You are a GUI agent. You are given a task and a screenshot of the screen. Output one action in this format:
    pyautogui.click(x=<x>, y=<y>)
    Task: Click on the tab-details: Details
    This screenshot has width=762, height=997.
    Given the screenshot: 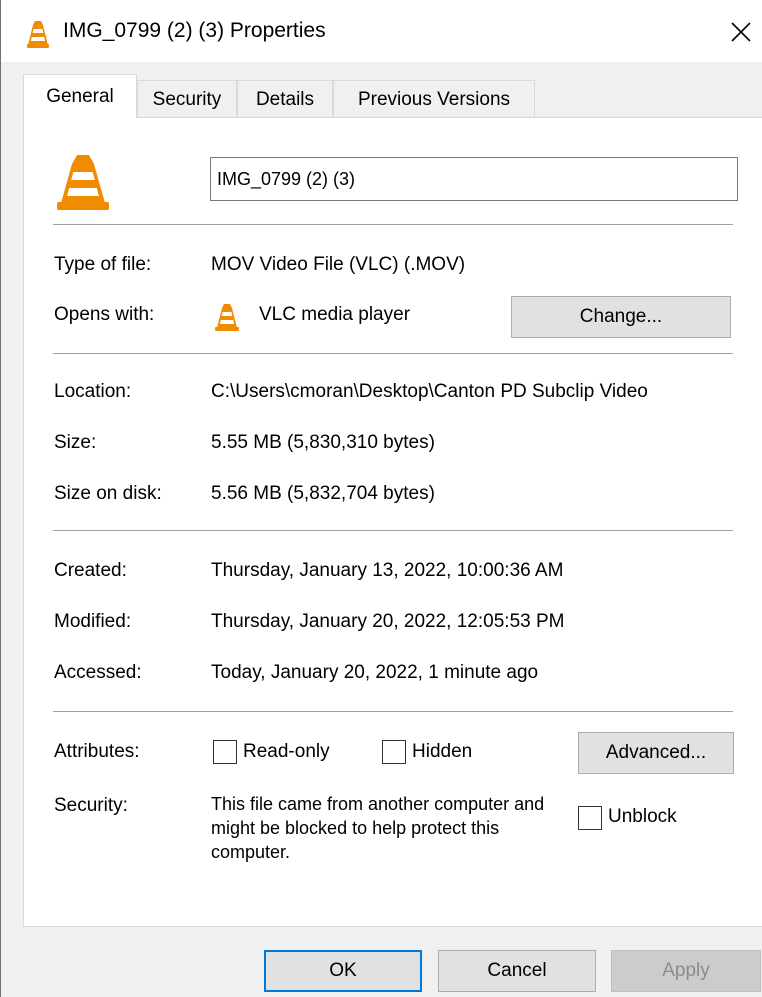 What is the action you would take?
    pyautogui.click(x=285, y=99)
    